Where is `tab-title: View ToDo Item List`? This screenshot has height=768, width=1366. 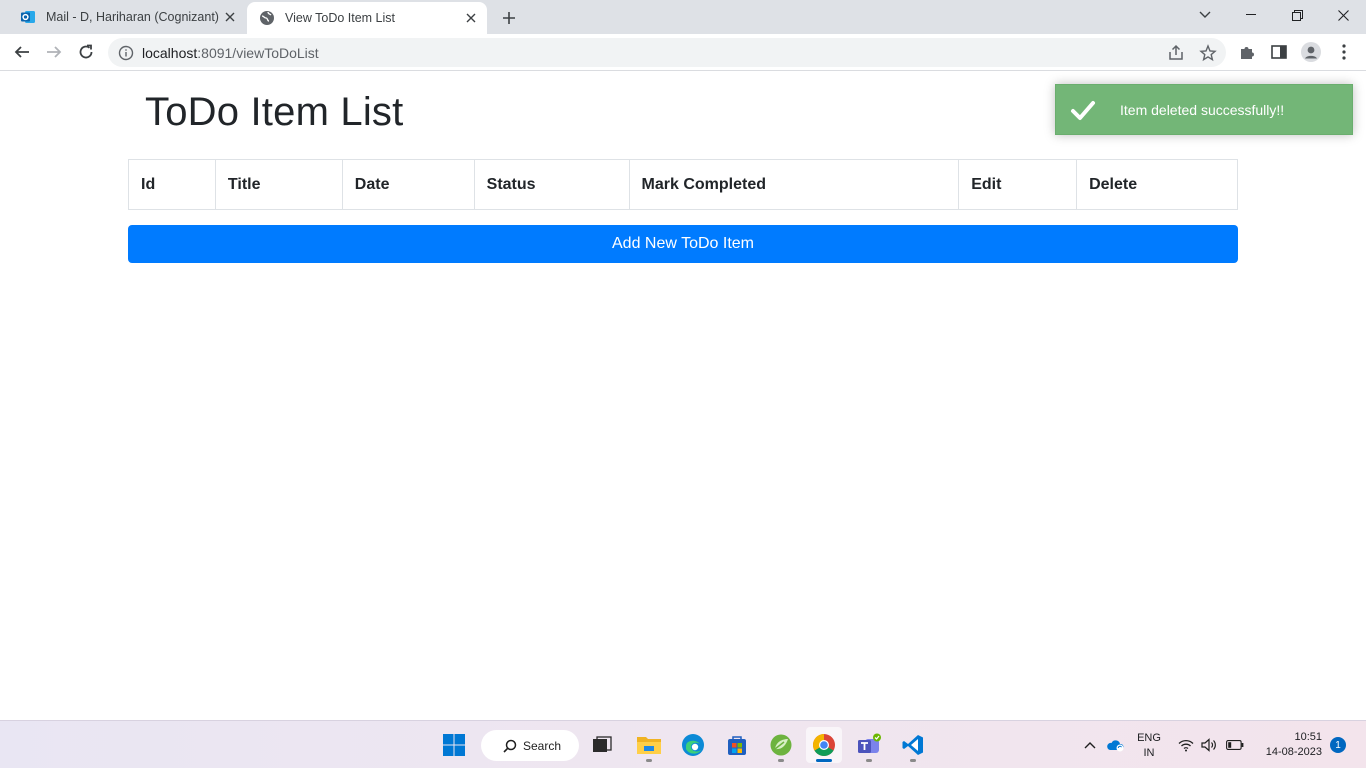 tab-title: View ToDo Item List is located at coordinates (340, 18).